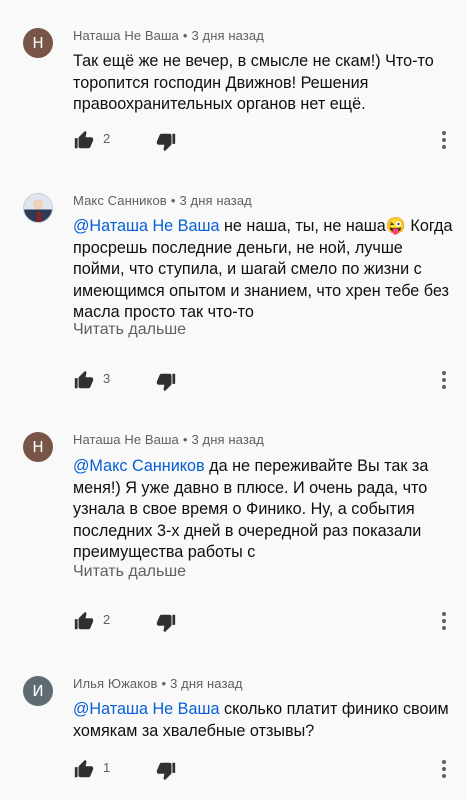 This screenshot has width=467, height=800. I want to click on avatar: И, so click(38, 691).